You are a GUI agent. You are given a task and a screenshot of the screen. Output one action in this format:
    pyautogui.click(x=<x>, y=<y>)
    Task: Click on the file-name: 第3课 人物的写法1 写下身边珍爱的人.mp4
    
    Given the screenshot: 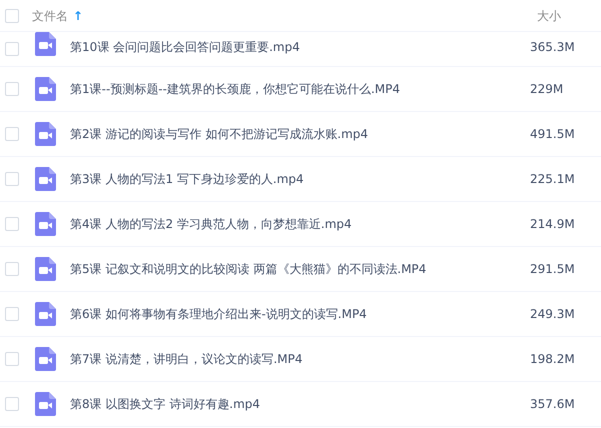 What is the action you would take?
    pyautogui.click(x=300, y=179)
    